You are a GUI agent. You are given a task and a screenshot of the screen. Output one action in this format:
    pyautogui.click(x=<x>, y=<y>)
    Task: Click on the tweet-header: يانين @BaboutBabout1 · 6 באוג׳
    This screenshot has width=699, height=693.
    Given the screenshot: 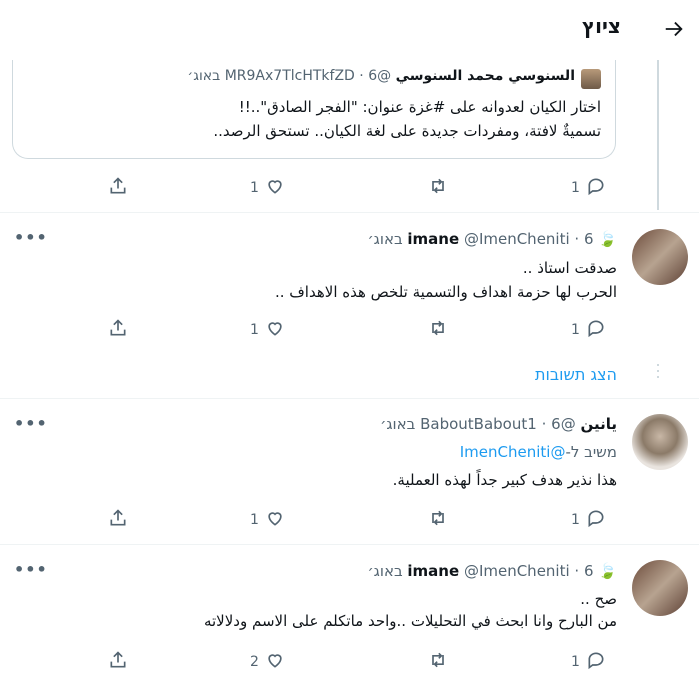 What is the action you would take?
    pyautogui.click(x=498, y=424)
    